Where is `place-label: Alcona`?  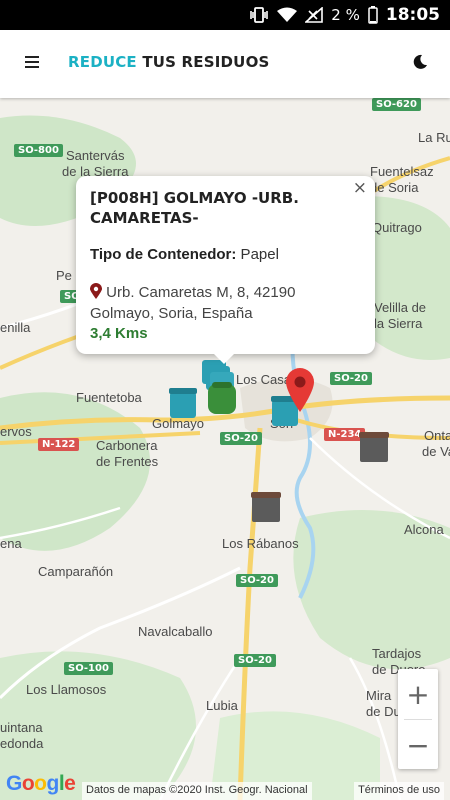 place-label: Alcona is located at coordinates (424, 529).